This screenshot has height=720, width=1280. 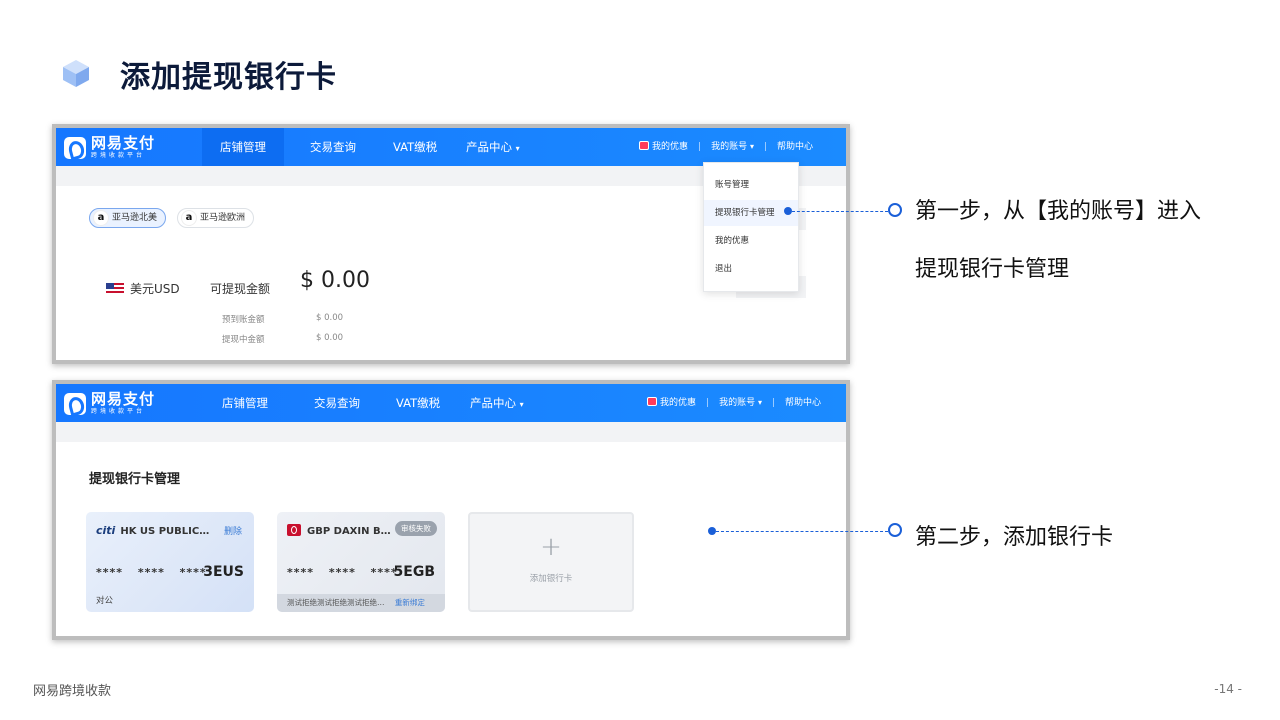 What do you see at coordinates (240, 289) in the screenshot?
I see `withdrawable-label: 可提现金额` at bounding box center [240, 289].